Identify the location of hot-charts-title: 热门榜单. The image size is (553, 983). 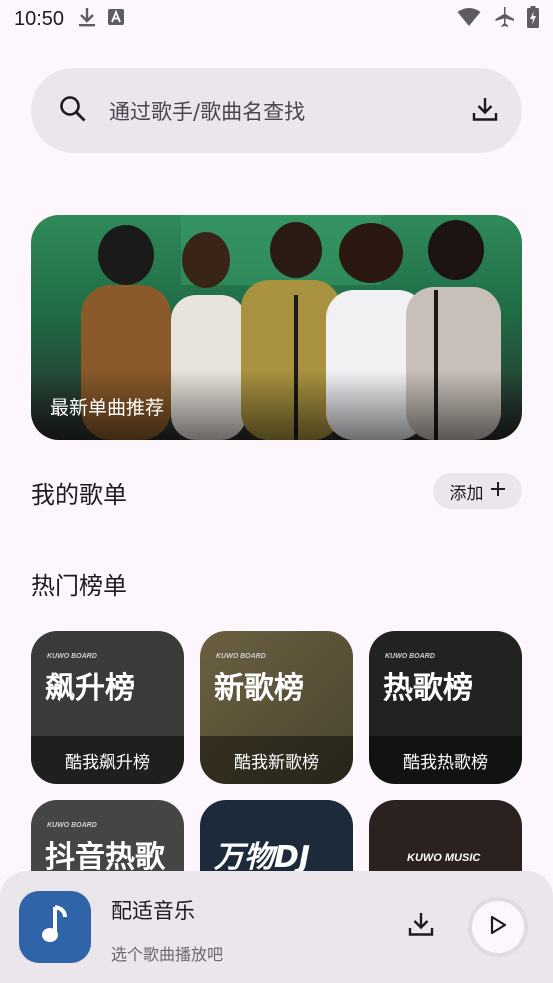
(79, 586).